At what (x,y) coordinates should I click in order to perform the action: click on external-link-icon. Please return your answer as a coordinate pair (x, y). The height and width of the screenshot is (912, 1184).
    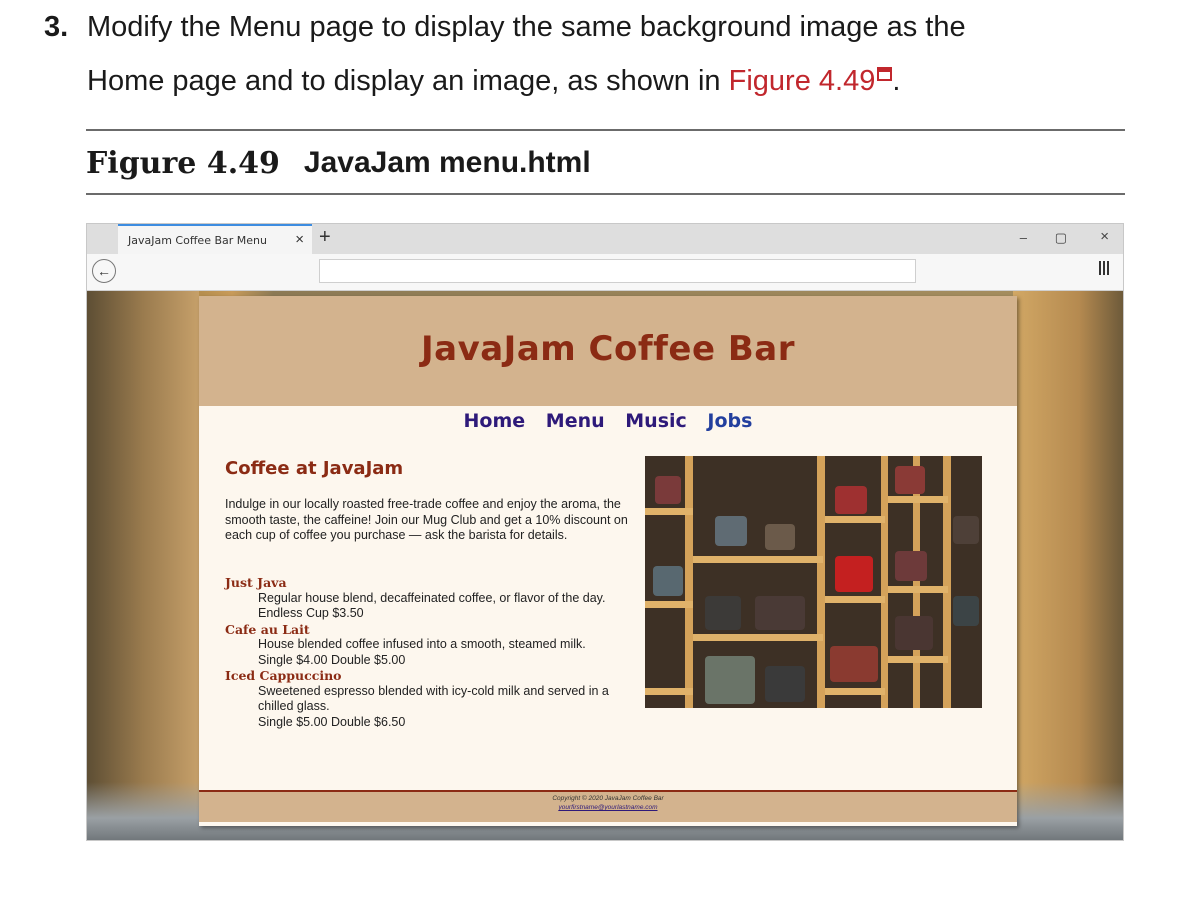
    Looking at the image, I should click on (885, 74).